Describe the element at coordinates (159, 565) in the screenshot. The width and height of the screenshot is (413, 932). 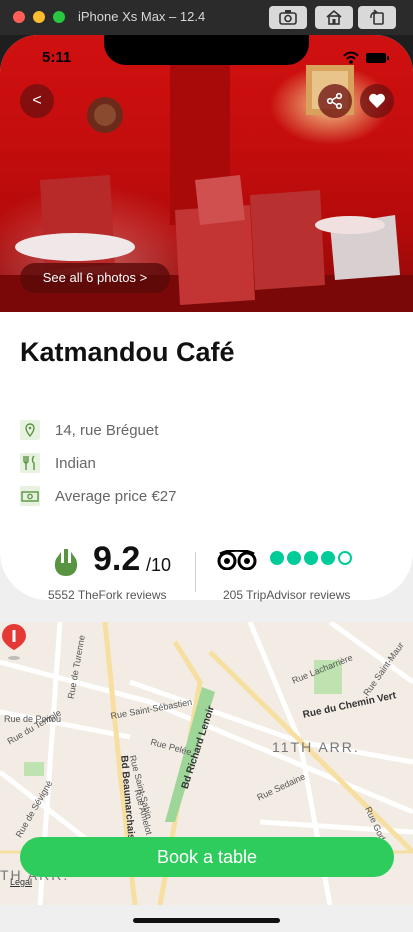
I see `thefork-rating-max: /10` at that location.